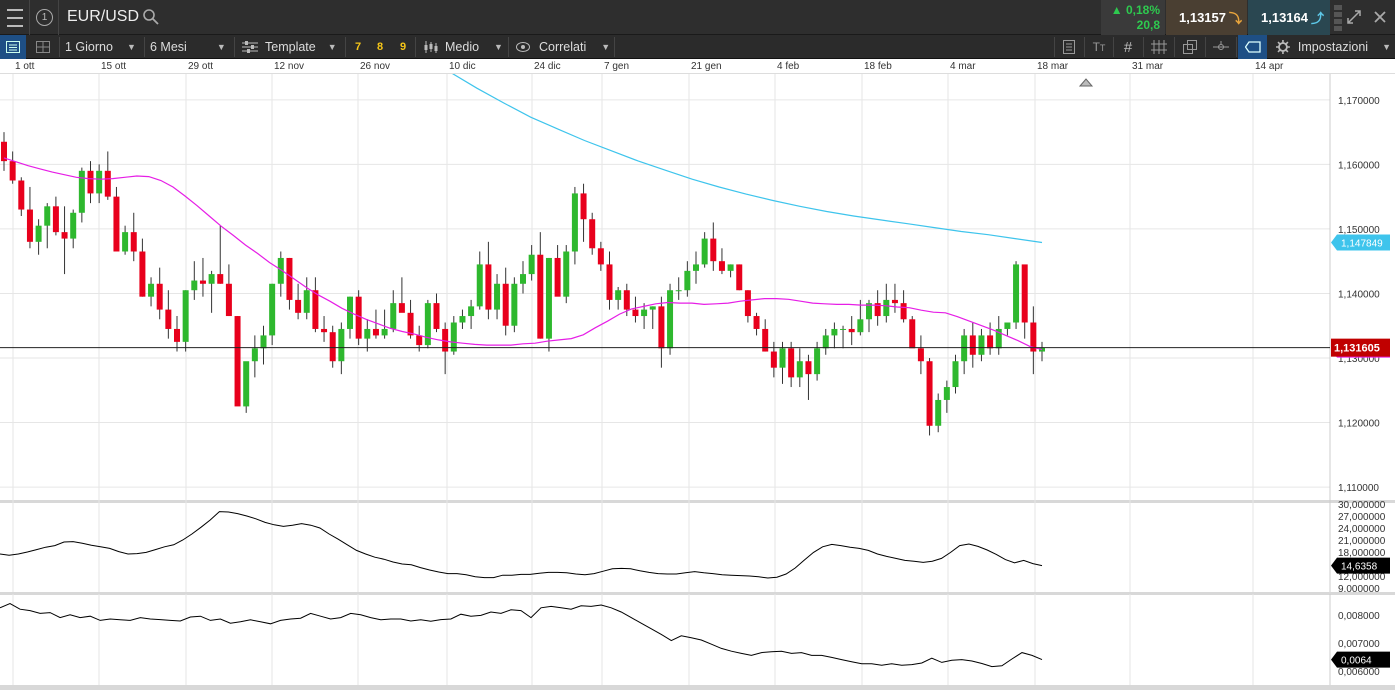  I want to click on info-button: 1, so click(45, 17).